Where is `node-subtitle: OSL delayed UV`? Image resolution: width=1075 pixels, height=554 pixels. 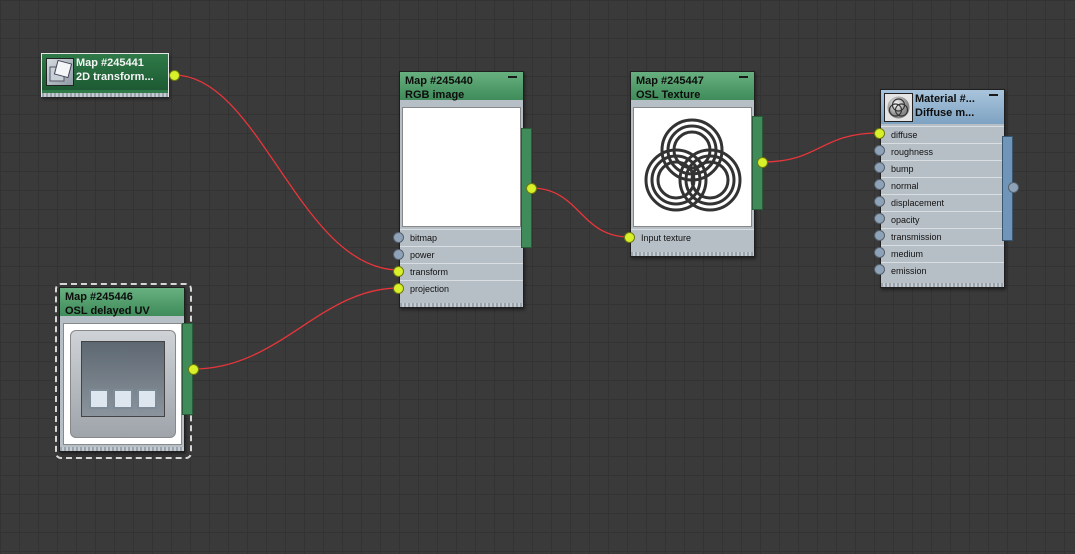 node-subtitle: OSL delayed UV is located at coordinates (107, 311).